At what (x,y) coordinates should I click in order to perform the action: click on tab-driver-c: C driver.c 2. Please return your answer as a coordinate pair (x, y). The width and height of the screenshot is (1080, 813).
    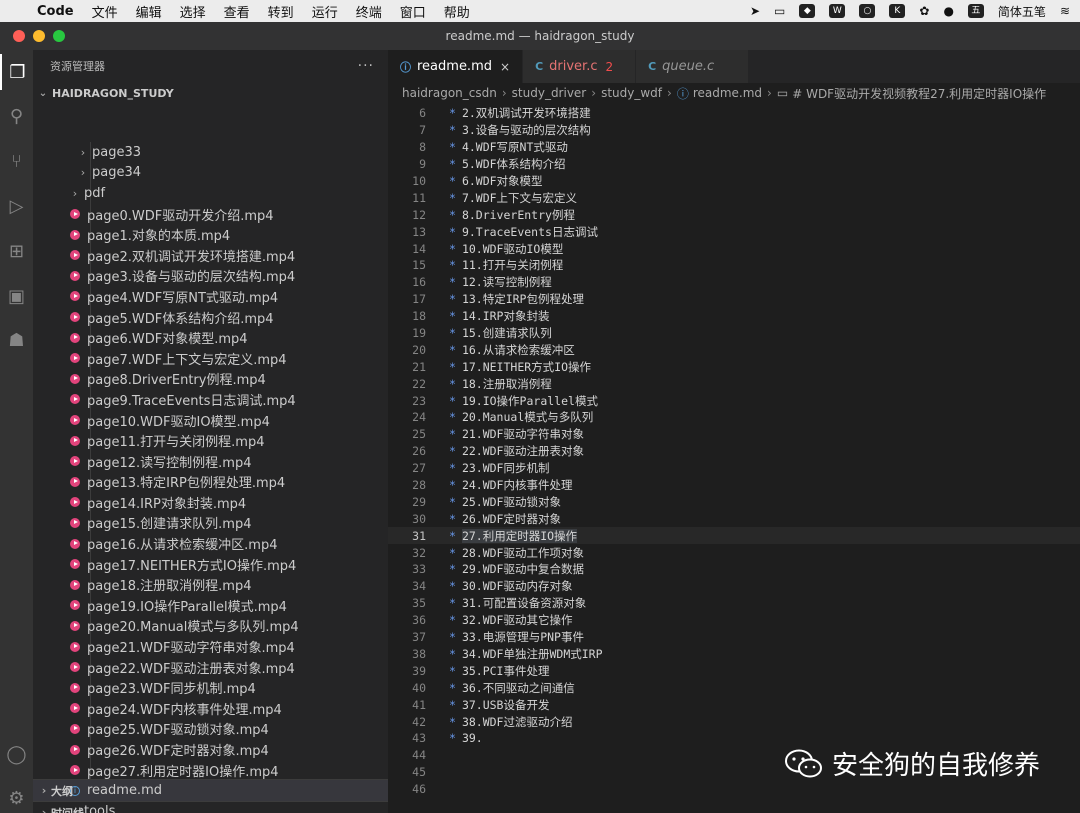
    Looking at the image, I should click on (580, 66).